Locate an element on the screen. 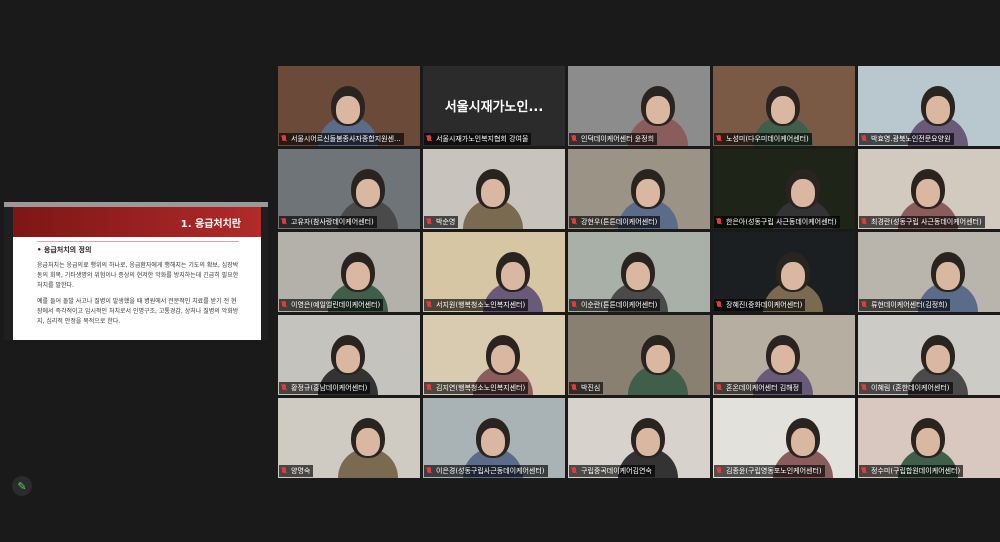  participant-name: 박효영.광북노인전문요양원 is located at coordinates (911, 139).